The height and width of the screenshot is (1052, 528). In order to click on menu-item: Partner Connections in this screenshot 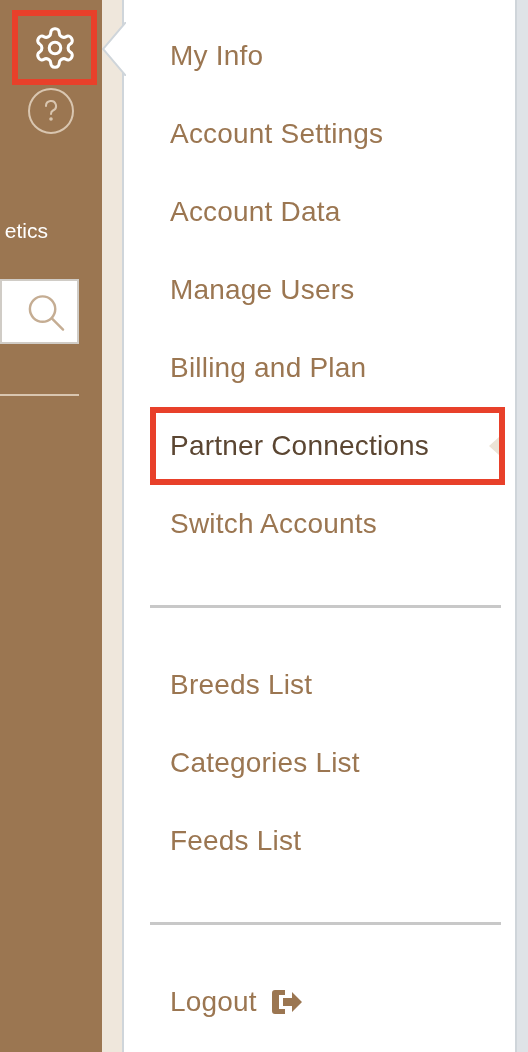, I will do `click(327, 446)`.